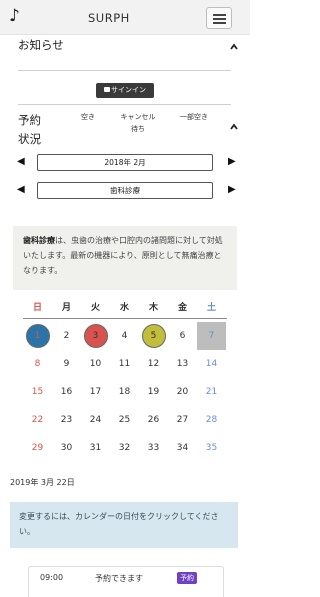 This screenshot has height=597, width=320. Describe the element at coordinates (232, 161) in the screenshot. I see `next-month-arrow-icon: ▶` at that location.